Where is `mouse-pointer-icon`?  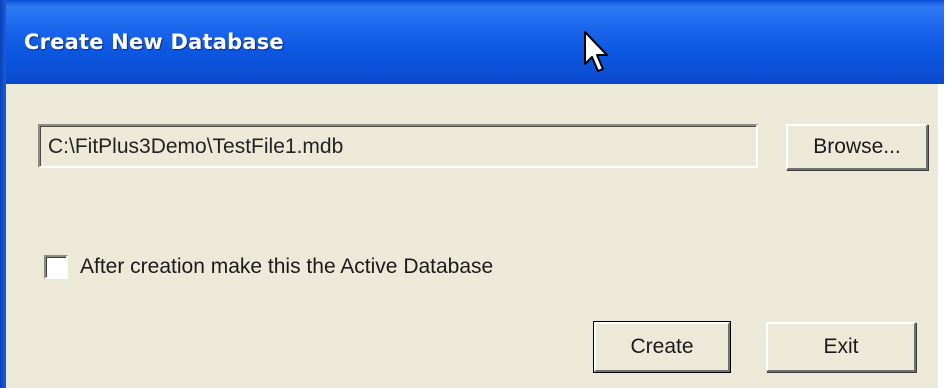
mouse-pointer-icon is located at coordinates (596, 51).